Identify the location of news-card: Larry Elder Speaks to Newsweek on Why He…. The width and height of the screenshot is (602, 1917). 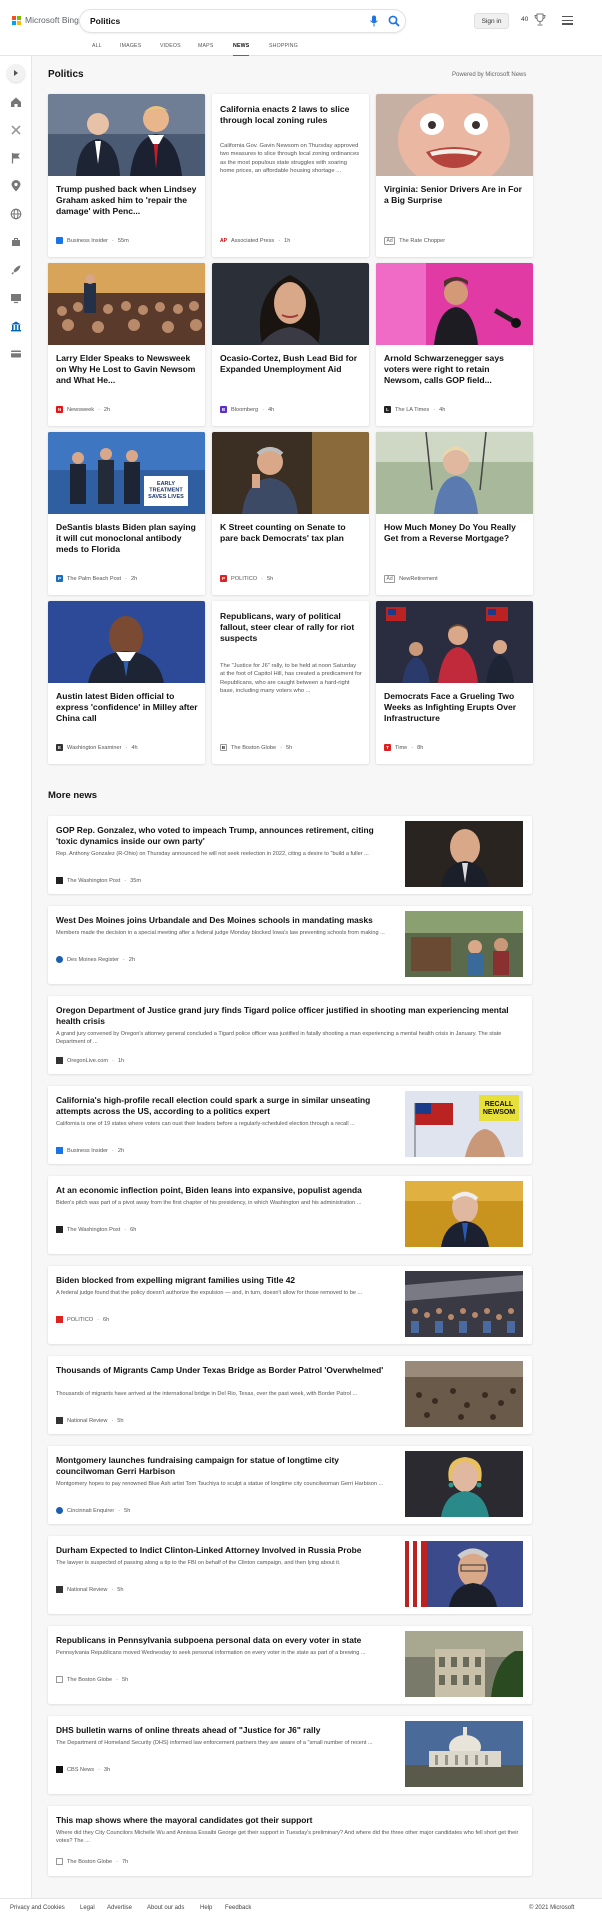
(126, 344).